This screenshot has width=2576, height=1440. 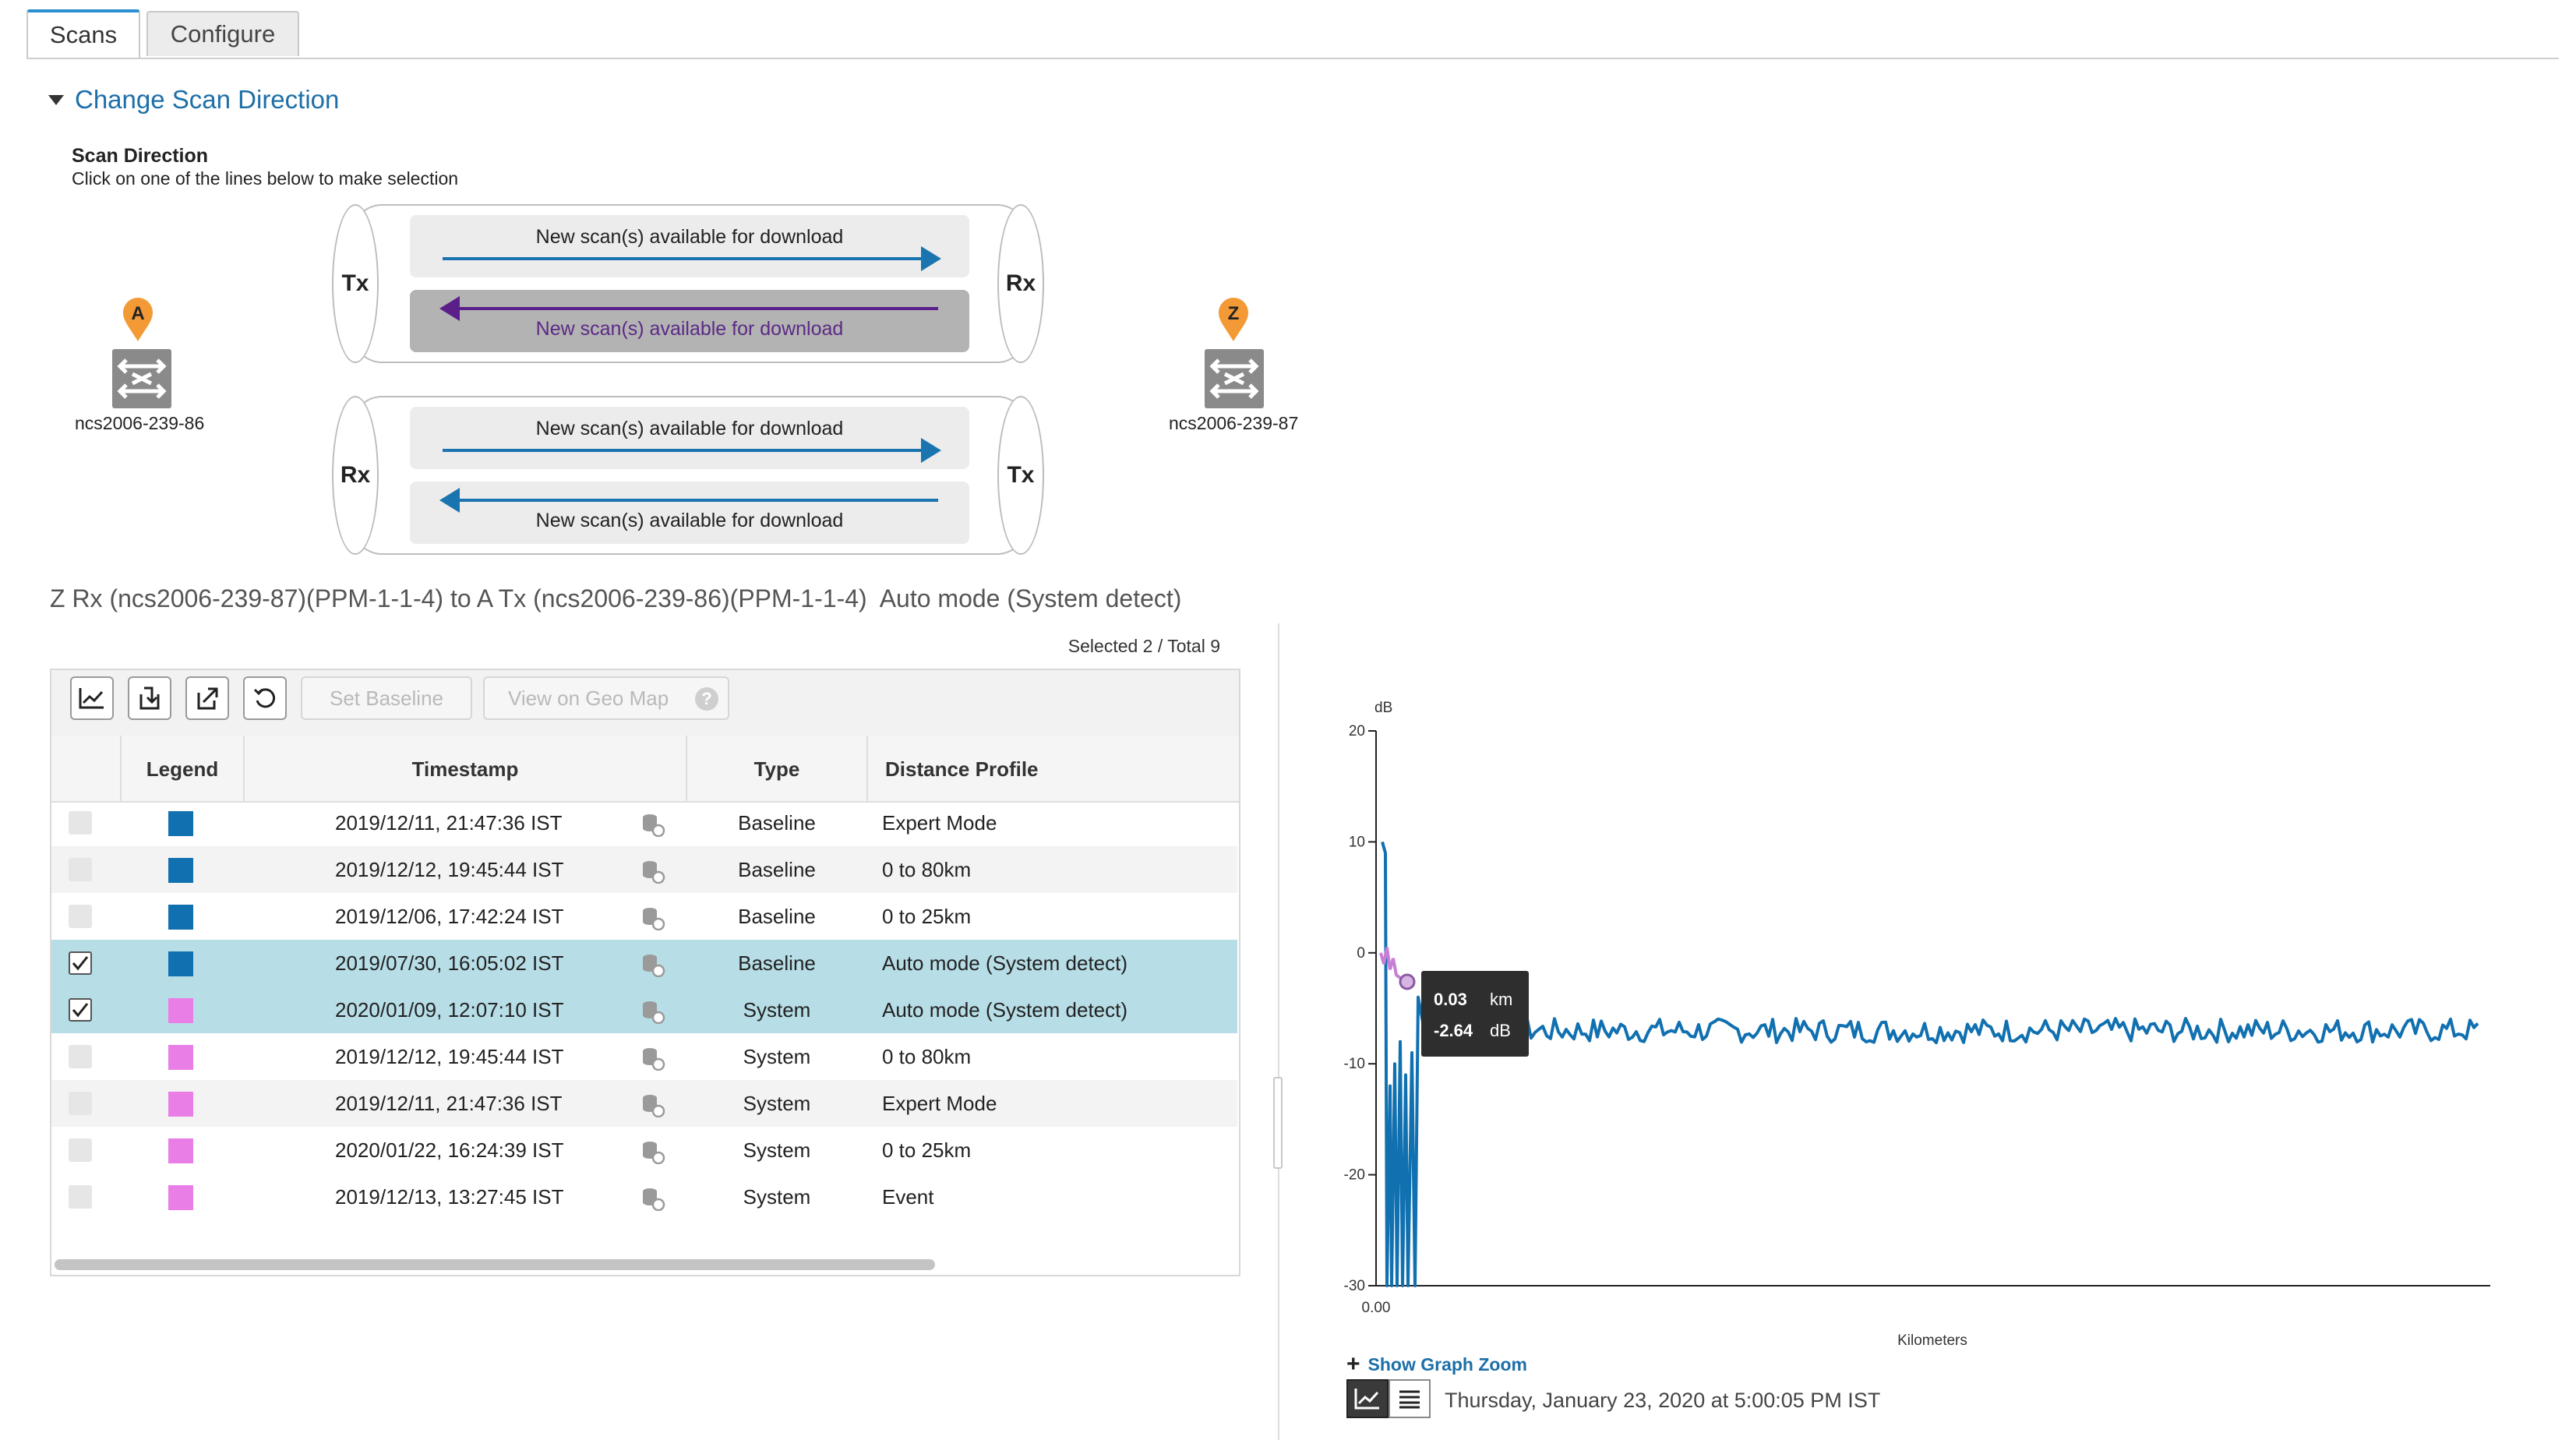 What do you see at coordinates (449, 1056) in the screenshot?
I see `cell-timestamp: 2019/12/12, 19:45:44 IST` at bounding box center [449, 1056].